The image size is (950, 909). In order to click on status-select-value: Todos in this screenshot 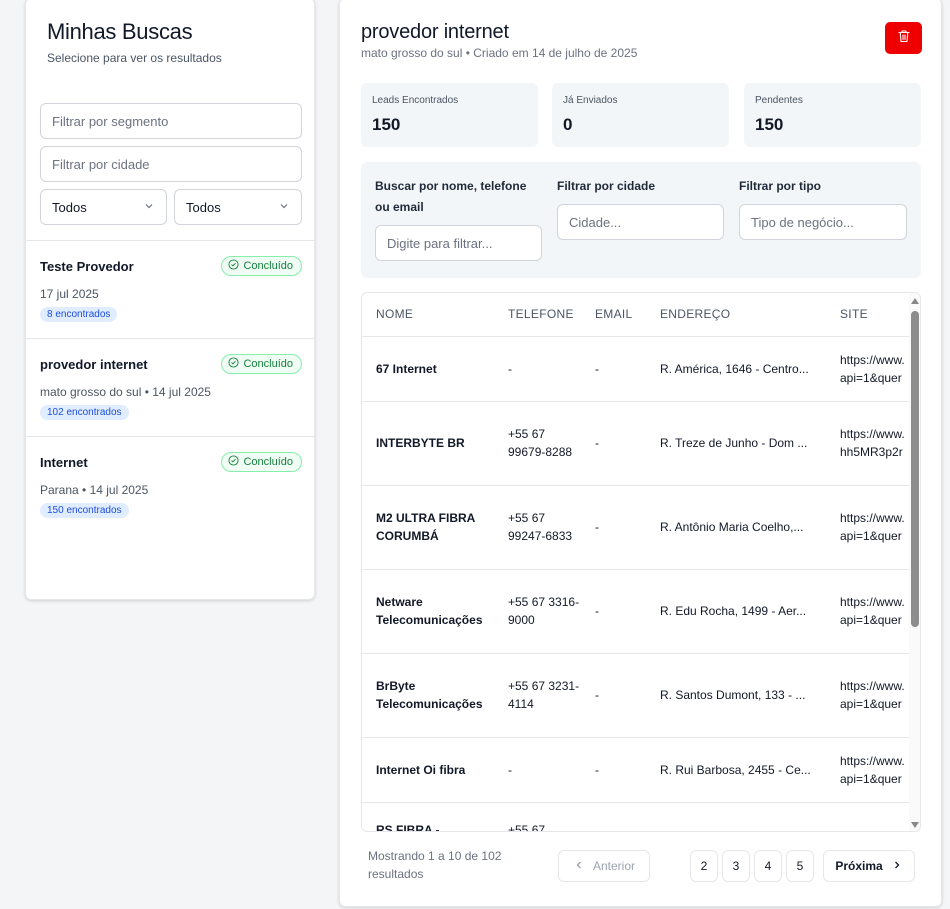, I will do `click(69, 207)`.